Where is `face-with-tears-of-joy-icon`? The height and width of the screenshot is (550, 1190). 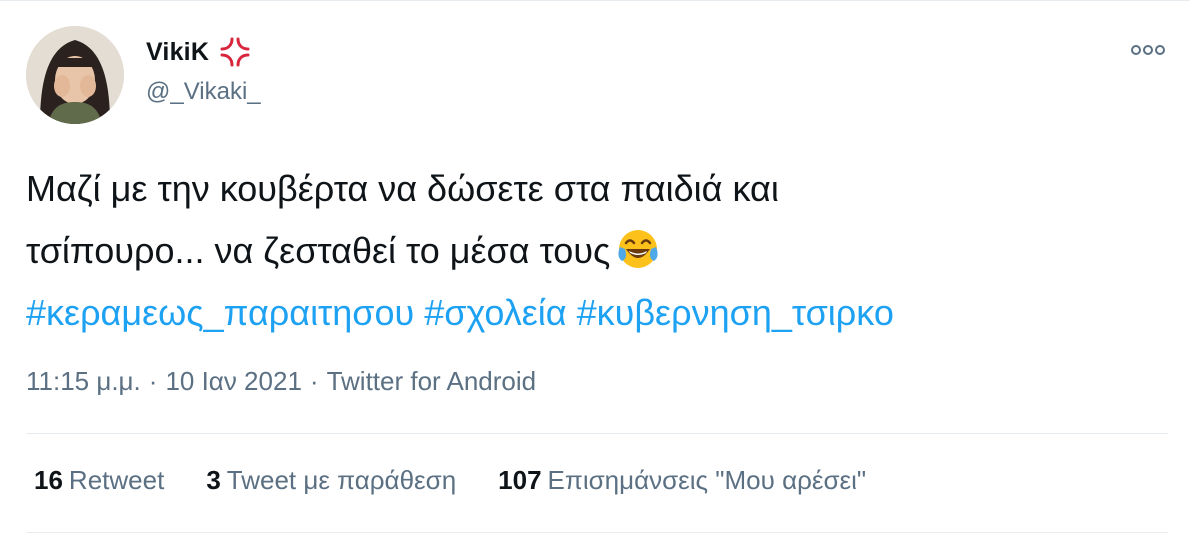 face-with-tears-of-joy-icon is located at coordinates (638, 249).